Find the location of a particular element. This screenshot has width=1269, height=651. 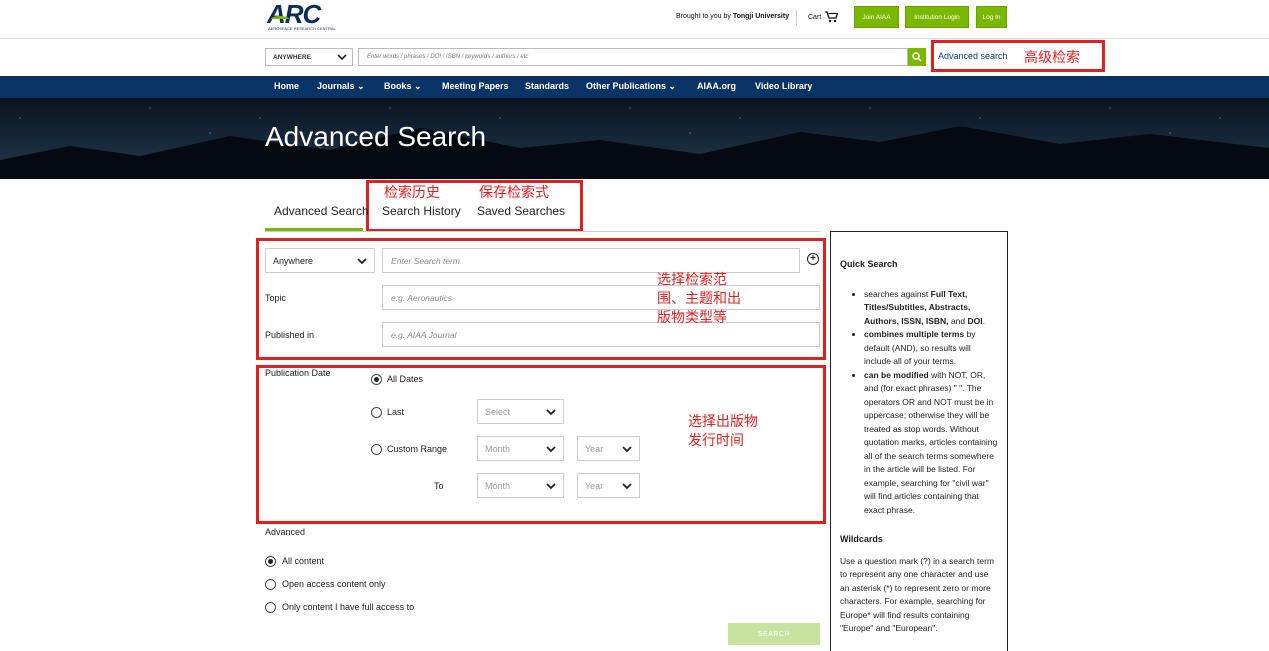

full-access-label: Only content I have full access to is located at coordinates (348, 607).